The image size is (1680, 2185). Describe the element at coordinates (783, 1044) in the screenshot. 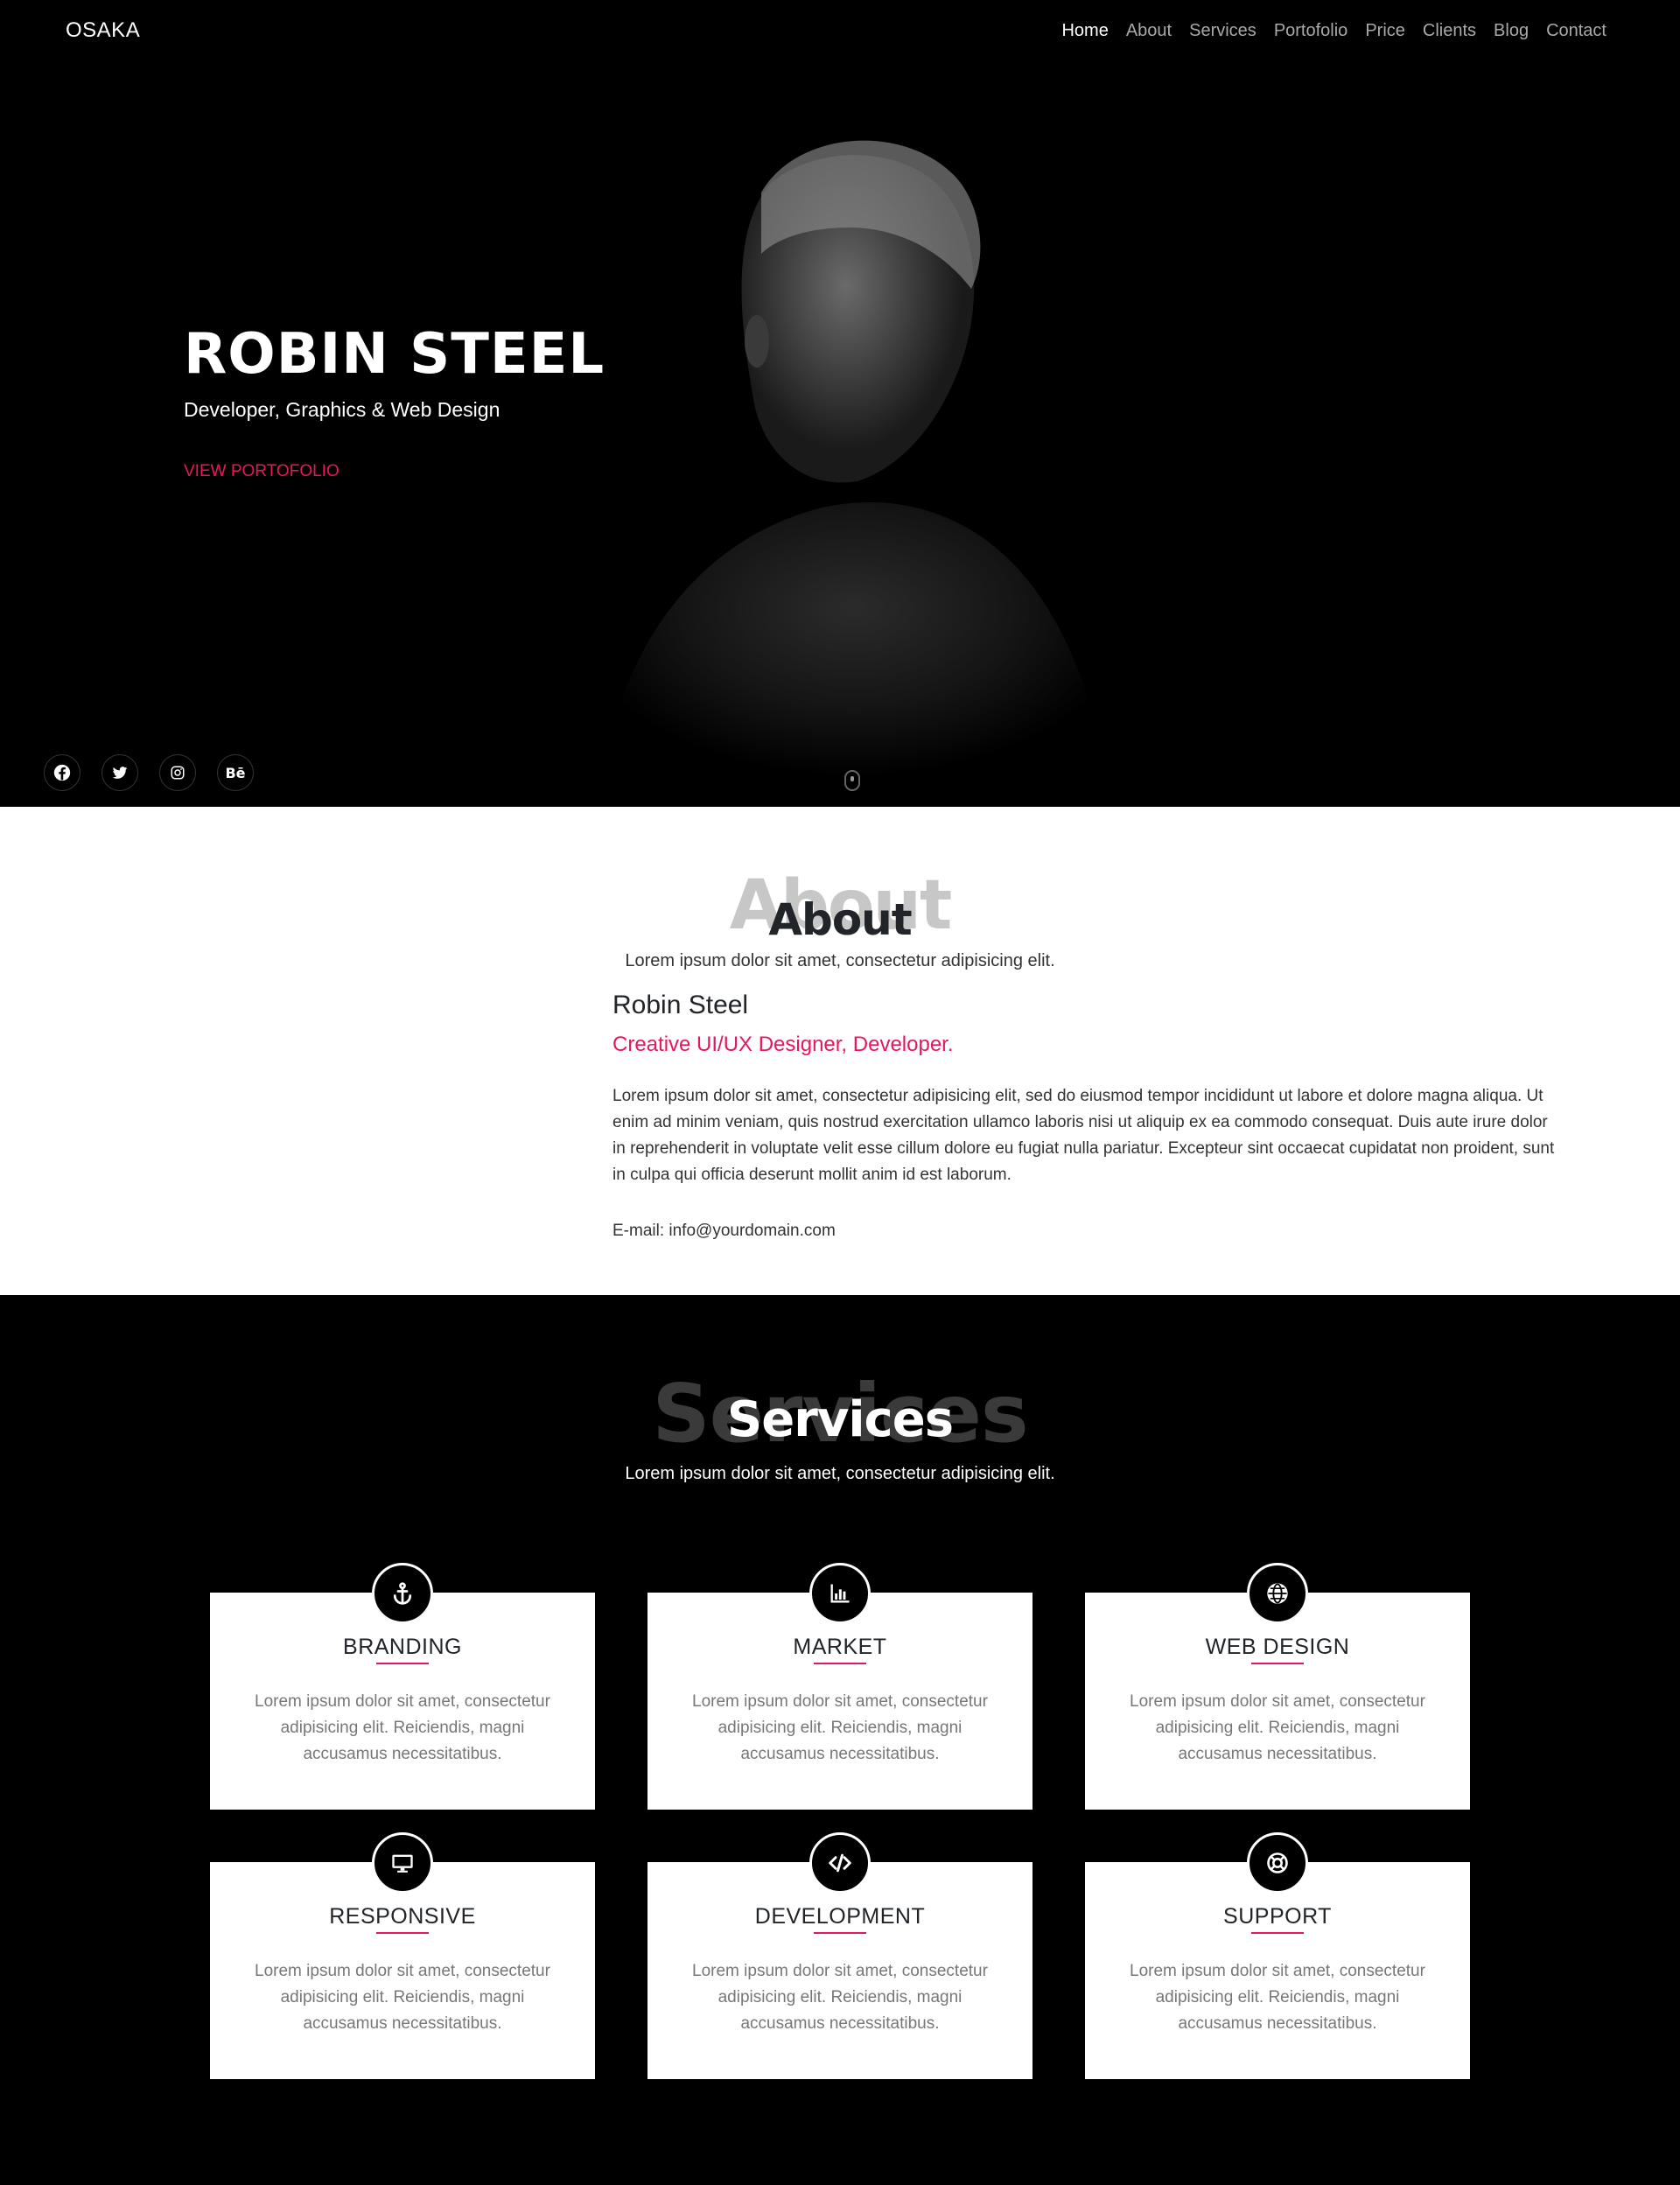

I see `about-role: Creative UI/UX Designer, Developer.` at that location.